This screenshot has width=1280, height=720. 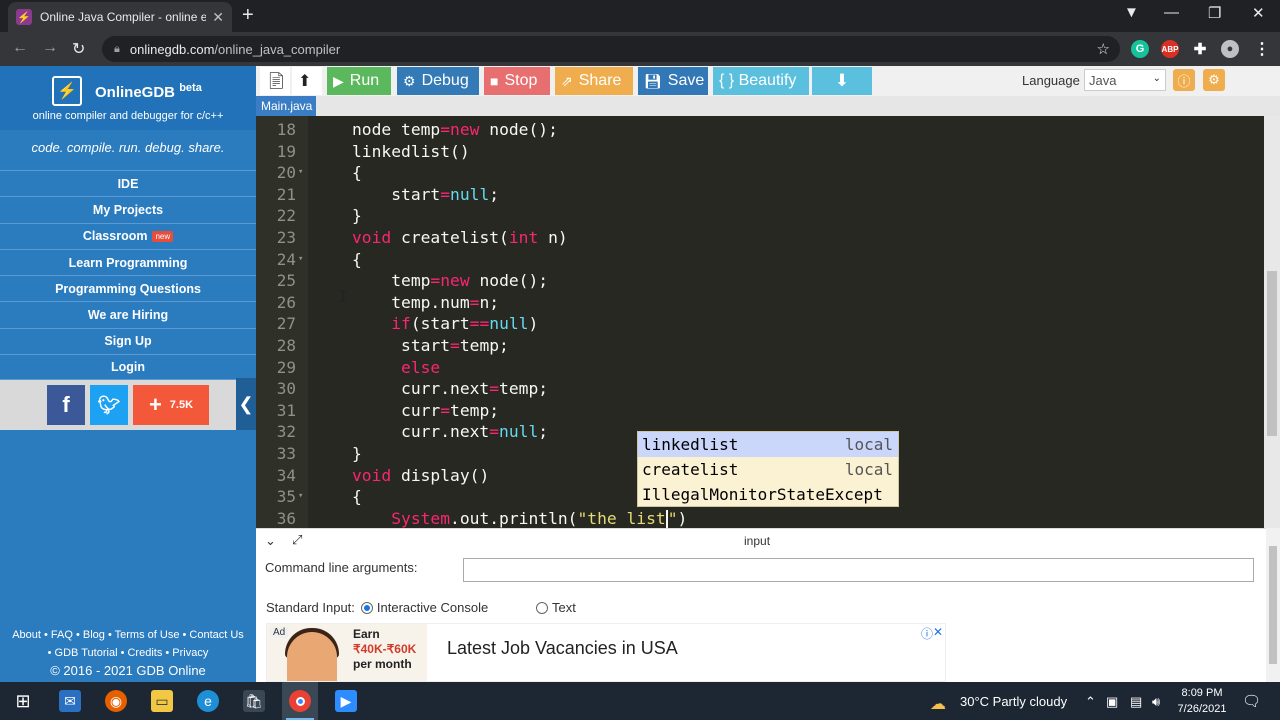 I want to click on ad-close-icon: ✕, so click(x=938, y=632).